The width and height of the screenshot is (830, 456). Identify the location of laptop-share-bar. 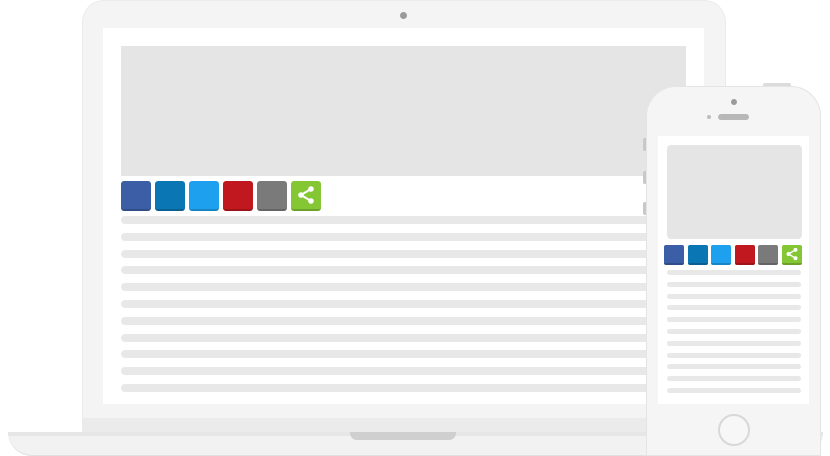
(221, 196).